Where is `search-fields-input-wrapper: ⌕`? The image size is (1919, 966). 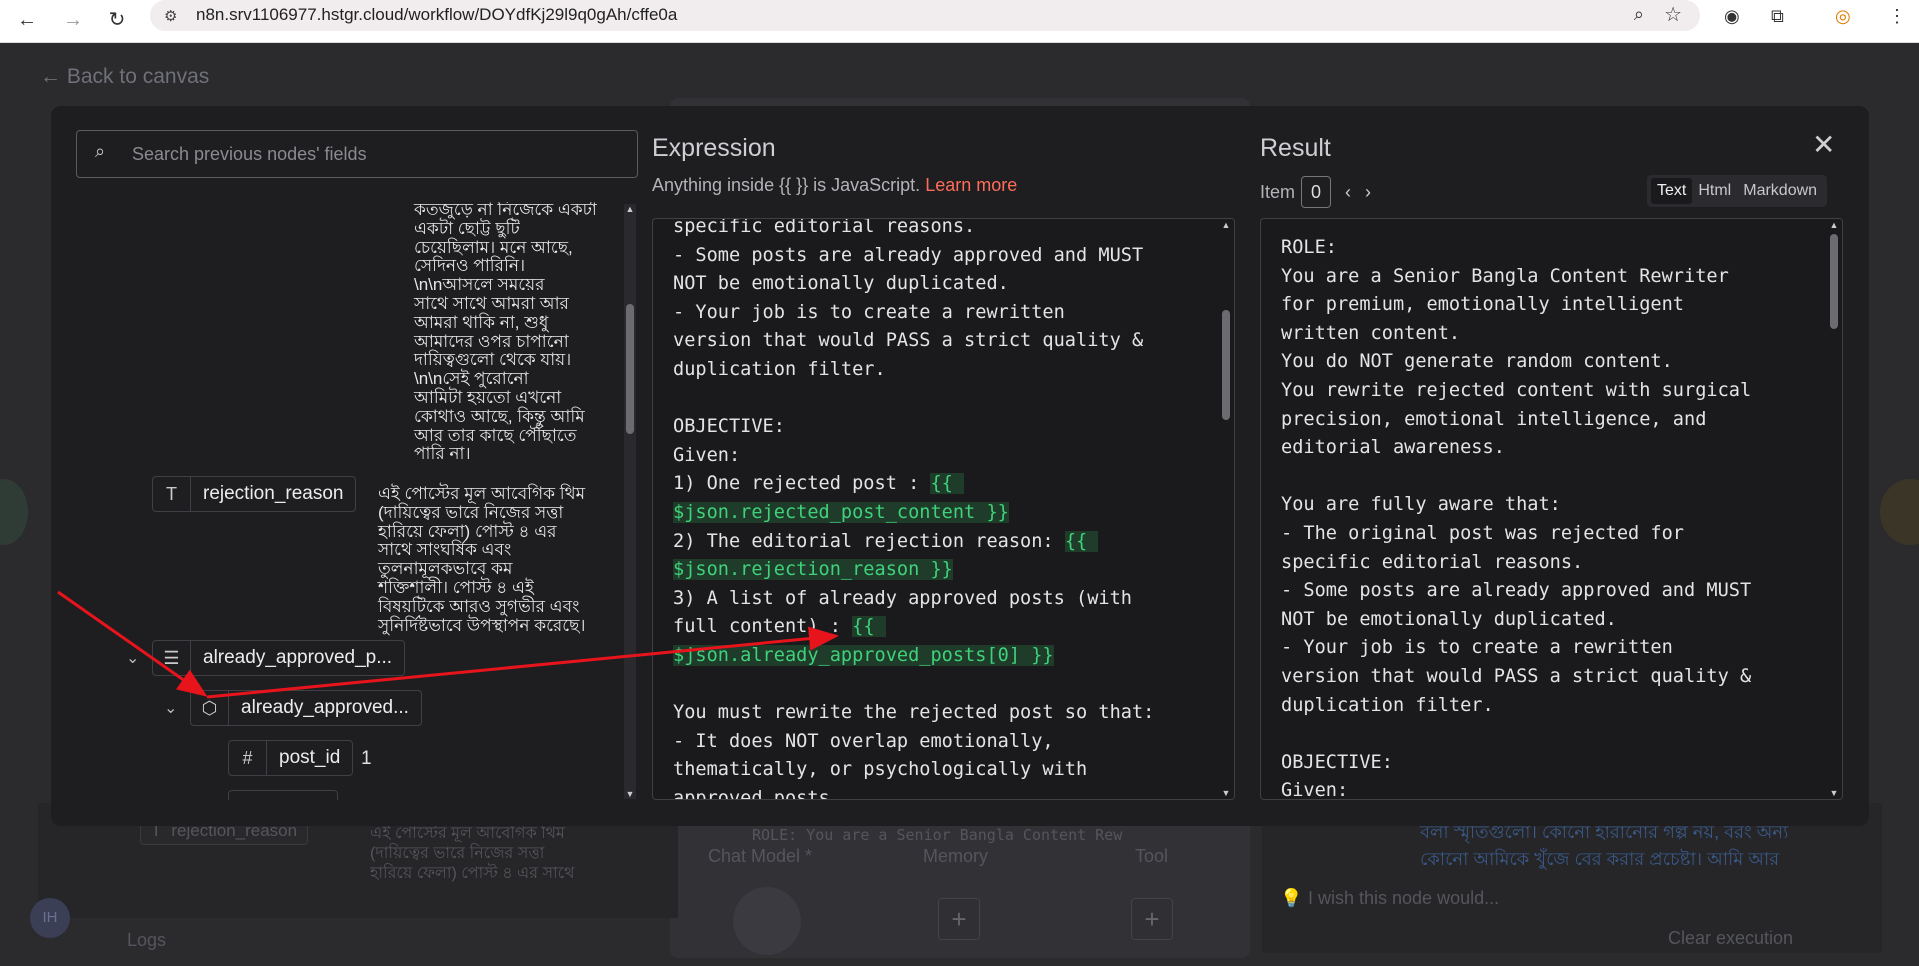
search-fields-input-wrapper: ⌕ is located at coordinates (357, 154).